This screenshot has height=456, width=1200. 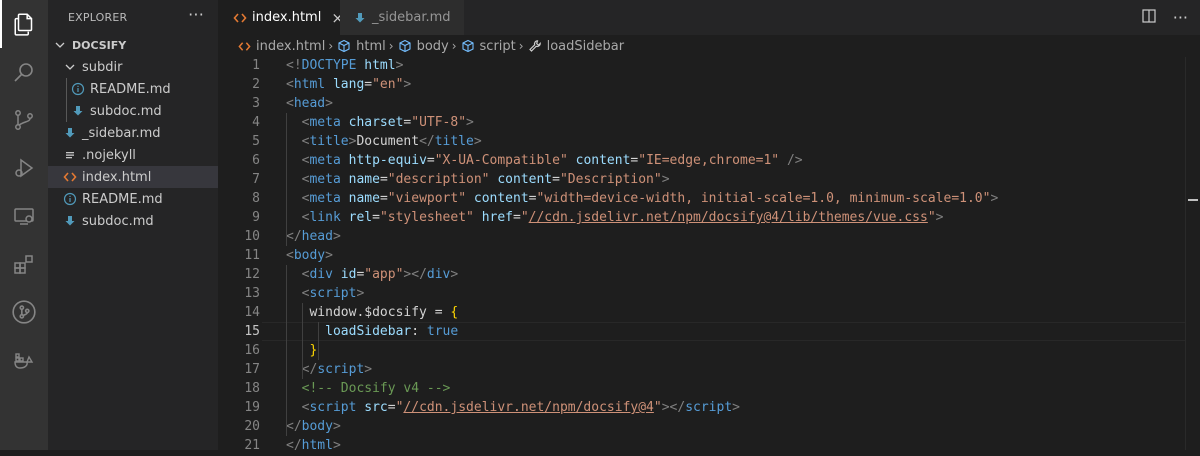 I want to click on line-text: <title>Document</title>, so click(x=391, y=141).